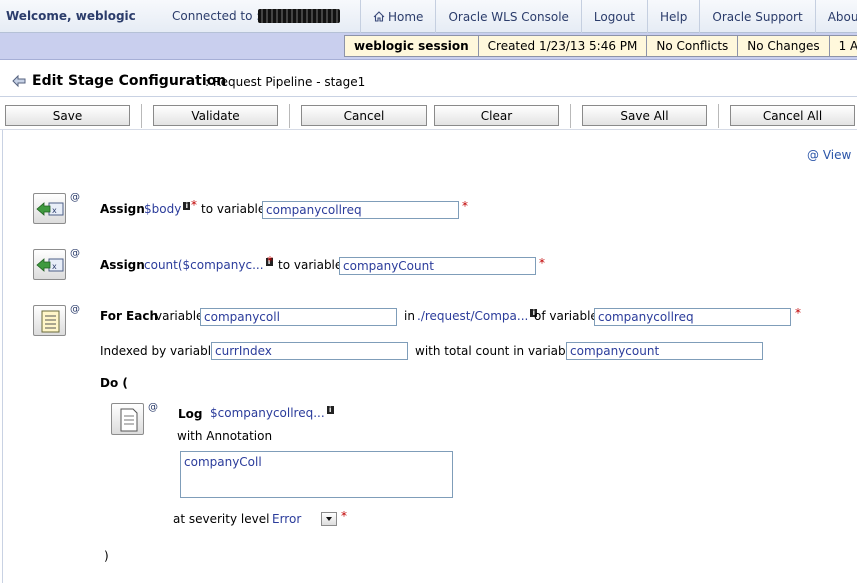  Describe the element at coordinates (106, 556) in the screenshot. I see `do-close: )` at that location.